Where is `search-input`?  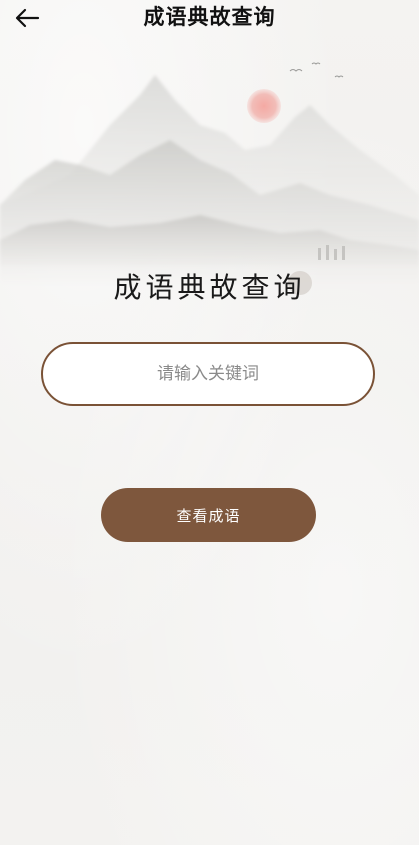 search-input is located at coordinates (208, 374).